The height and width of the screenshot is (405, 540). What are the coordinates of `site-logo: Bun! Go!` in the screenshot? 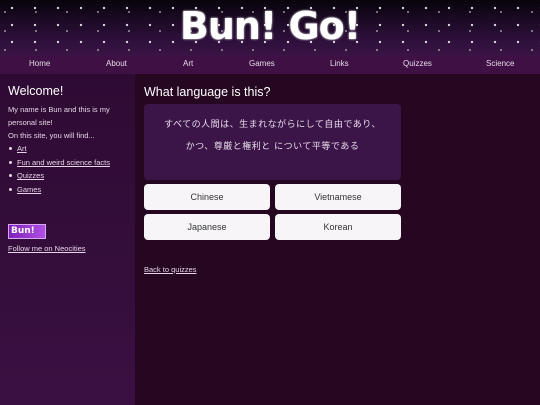 It's located at (270, 26).